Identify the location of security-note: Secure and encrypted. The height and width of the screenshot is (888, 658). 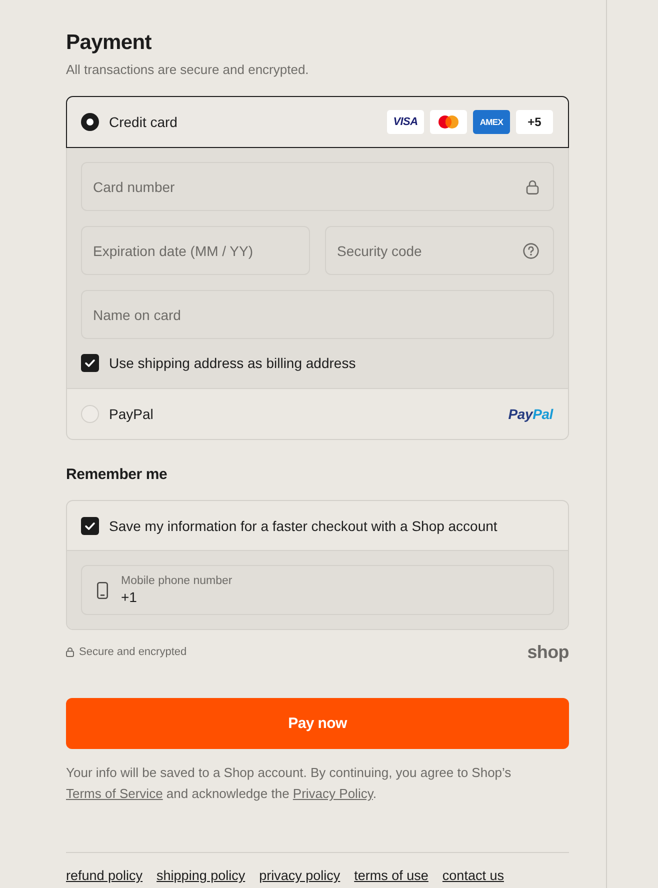
(133, 652).